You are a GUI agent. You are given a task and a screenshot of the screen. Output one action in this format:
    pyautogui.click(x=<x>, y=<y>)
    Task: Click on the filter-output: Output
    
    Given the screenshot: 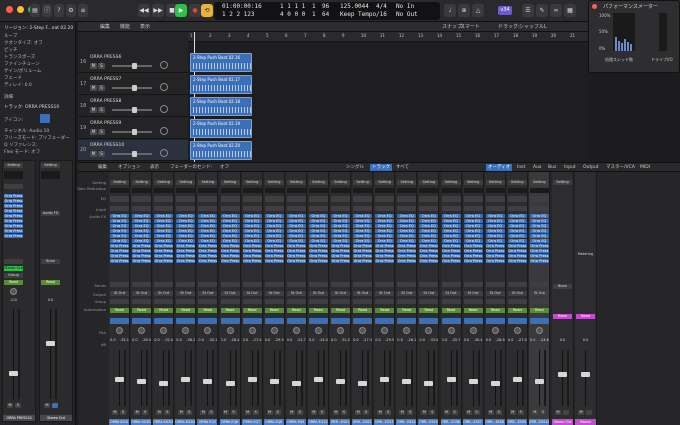 What is the action you would take?
    pyautogui.click(x=591, y=167)
    